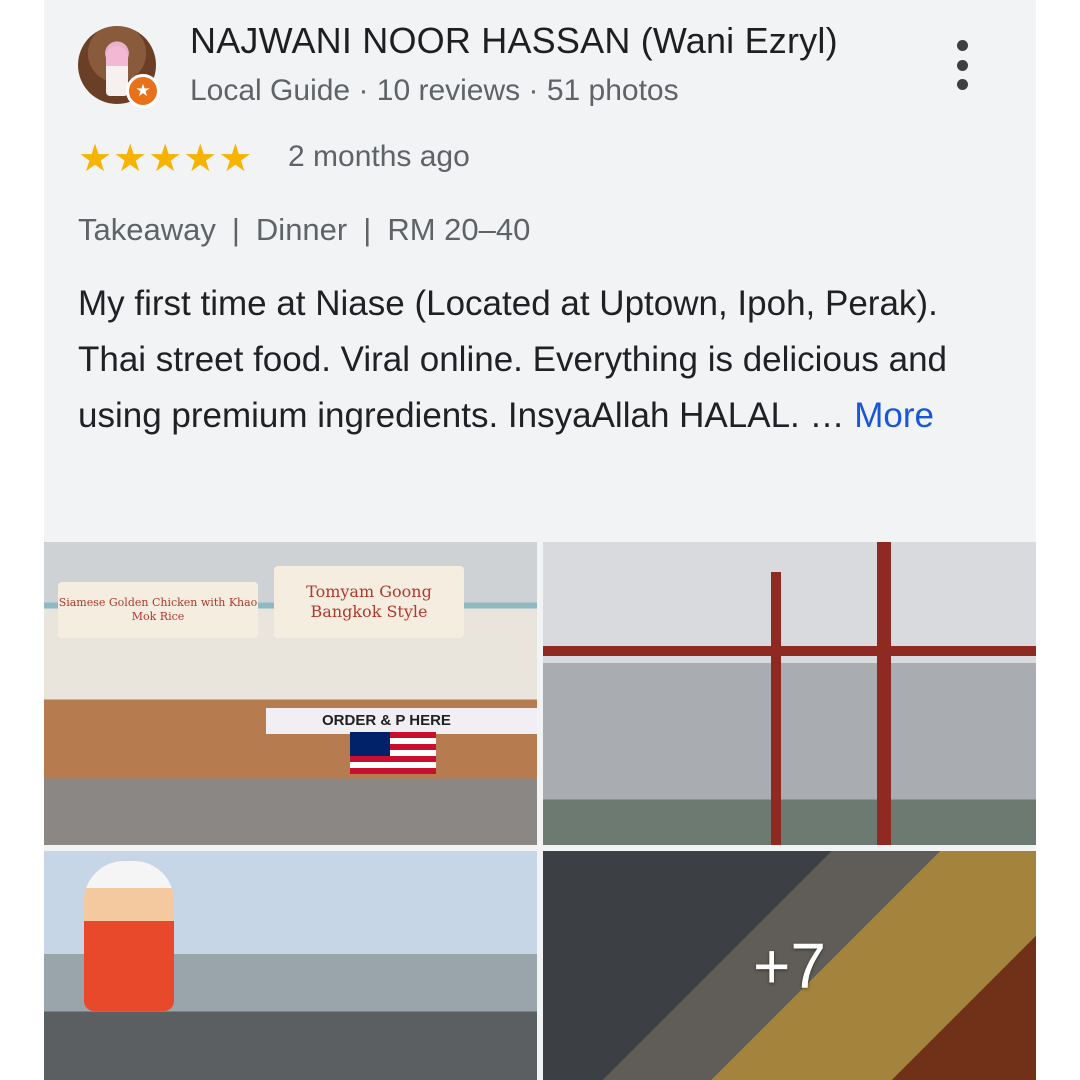  I want to click on food-stall-sign: Tomyam Goong Bangkok Style, so click(369, 602).